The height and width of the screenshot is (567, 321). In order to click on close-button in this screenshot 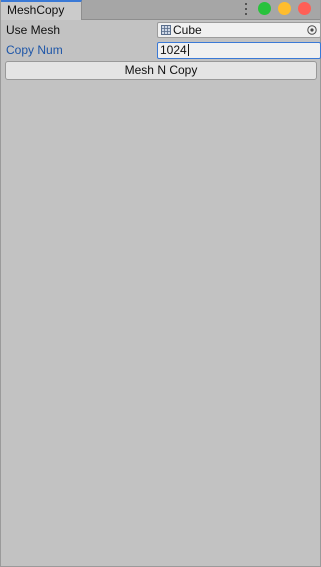, I will do `click(304, 8)`.